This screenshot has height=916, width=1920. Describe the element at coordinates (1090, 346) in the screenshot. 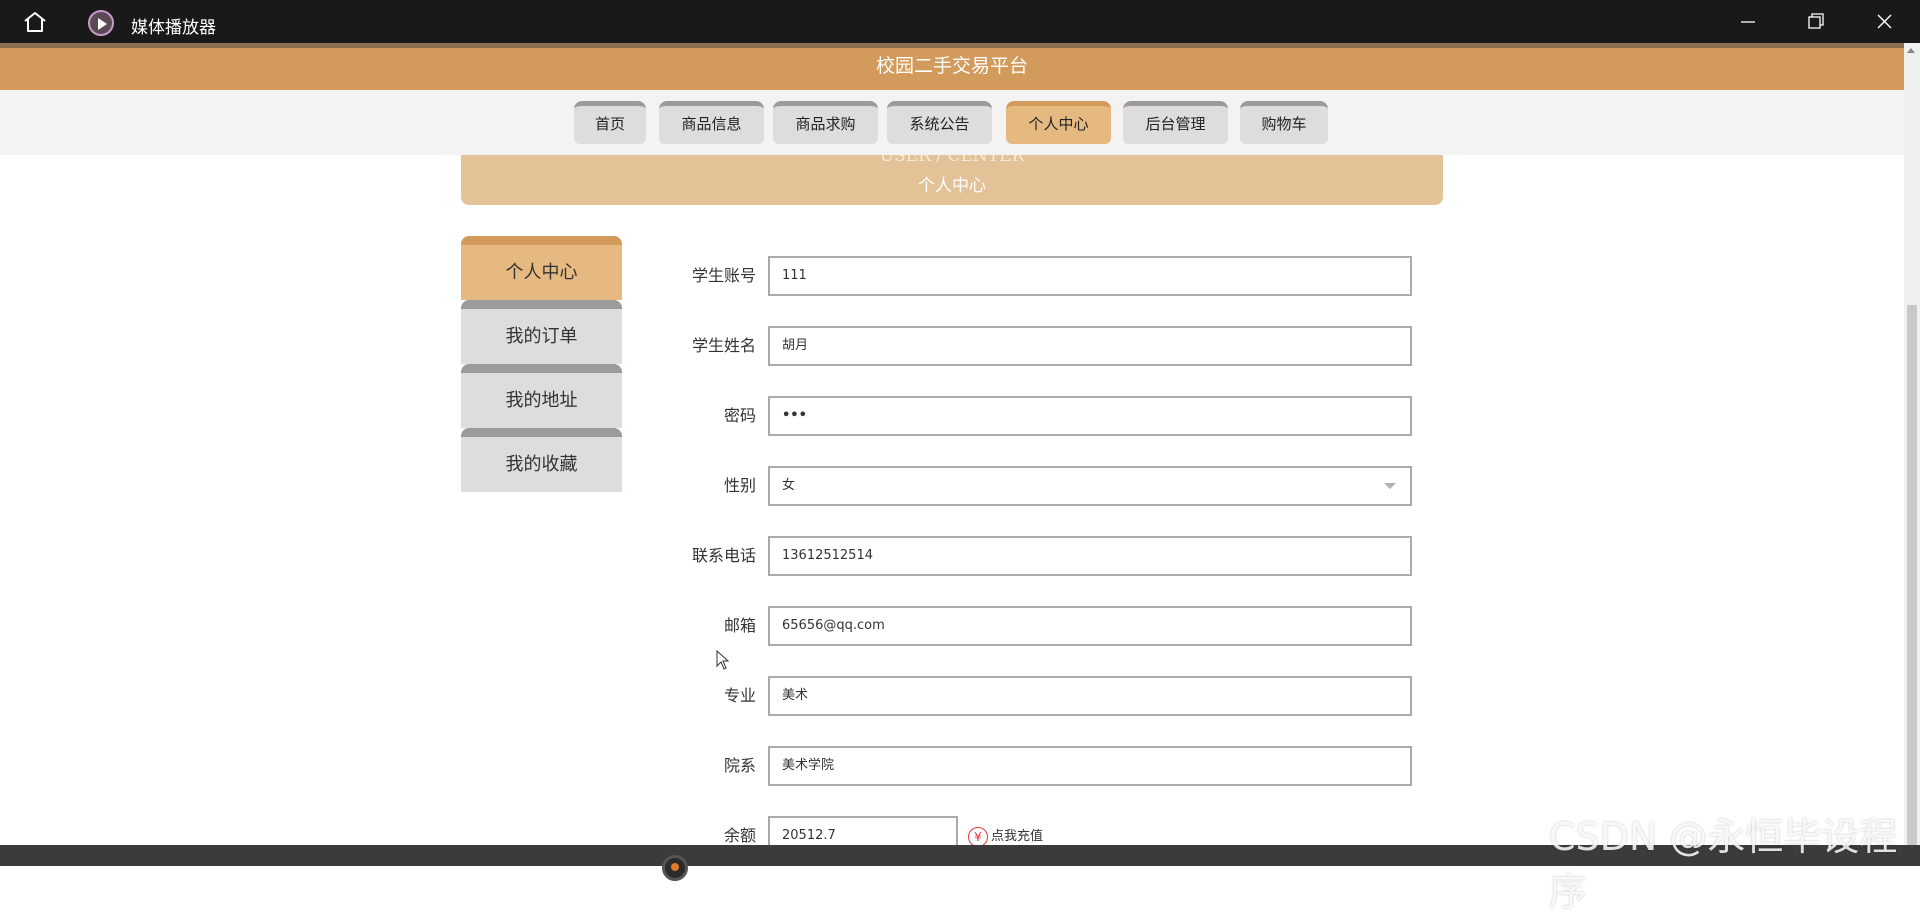

I see `student-name-field: 胡月` at that location.